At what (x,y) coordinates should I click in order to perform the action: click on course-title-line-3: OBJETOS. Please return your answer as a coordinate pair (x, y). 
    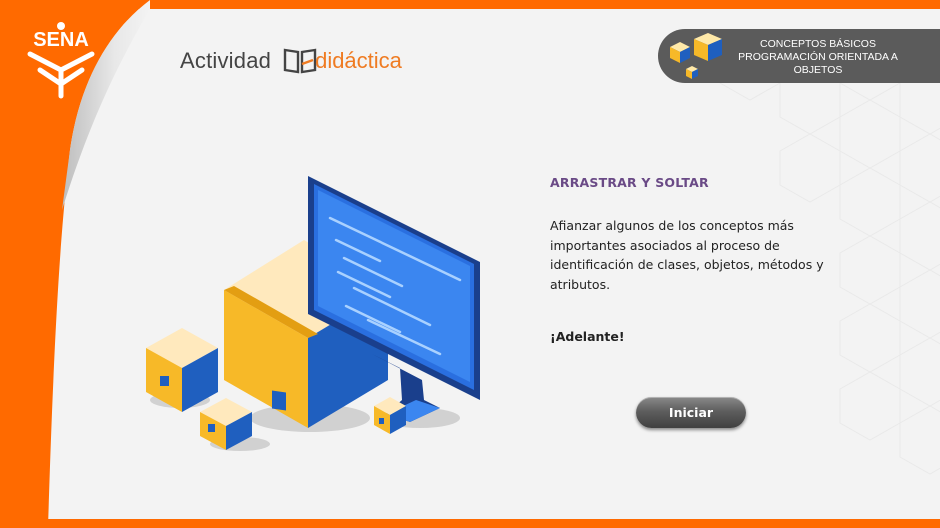
    Looking at the image, I should click on (818, 70).